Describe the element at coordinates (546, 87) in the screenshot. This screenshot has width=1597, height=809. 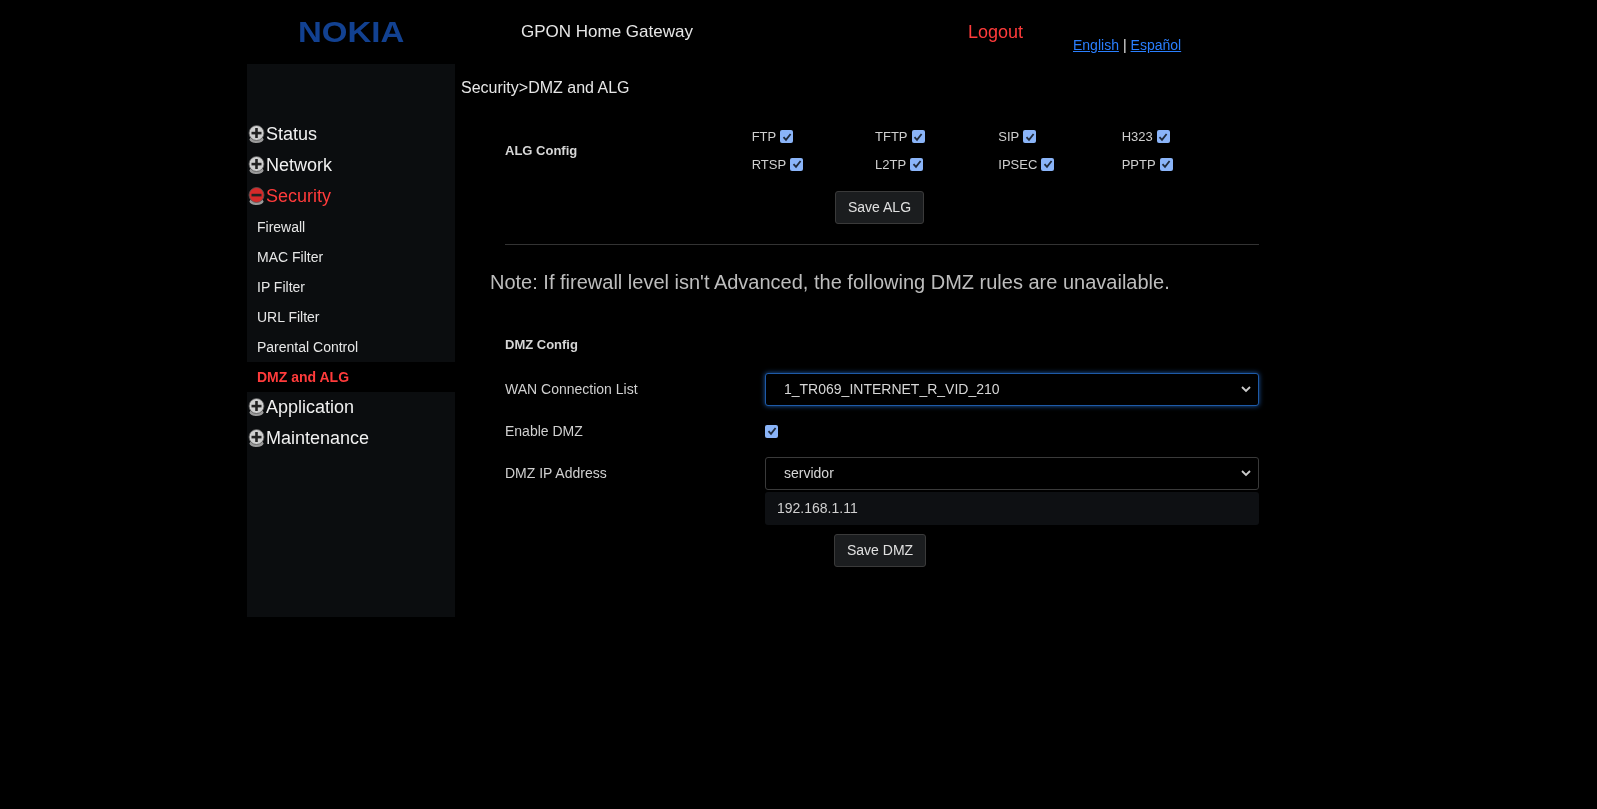
I see `breadcrumb: Security>DMZ and ALG` at that location.